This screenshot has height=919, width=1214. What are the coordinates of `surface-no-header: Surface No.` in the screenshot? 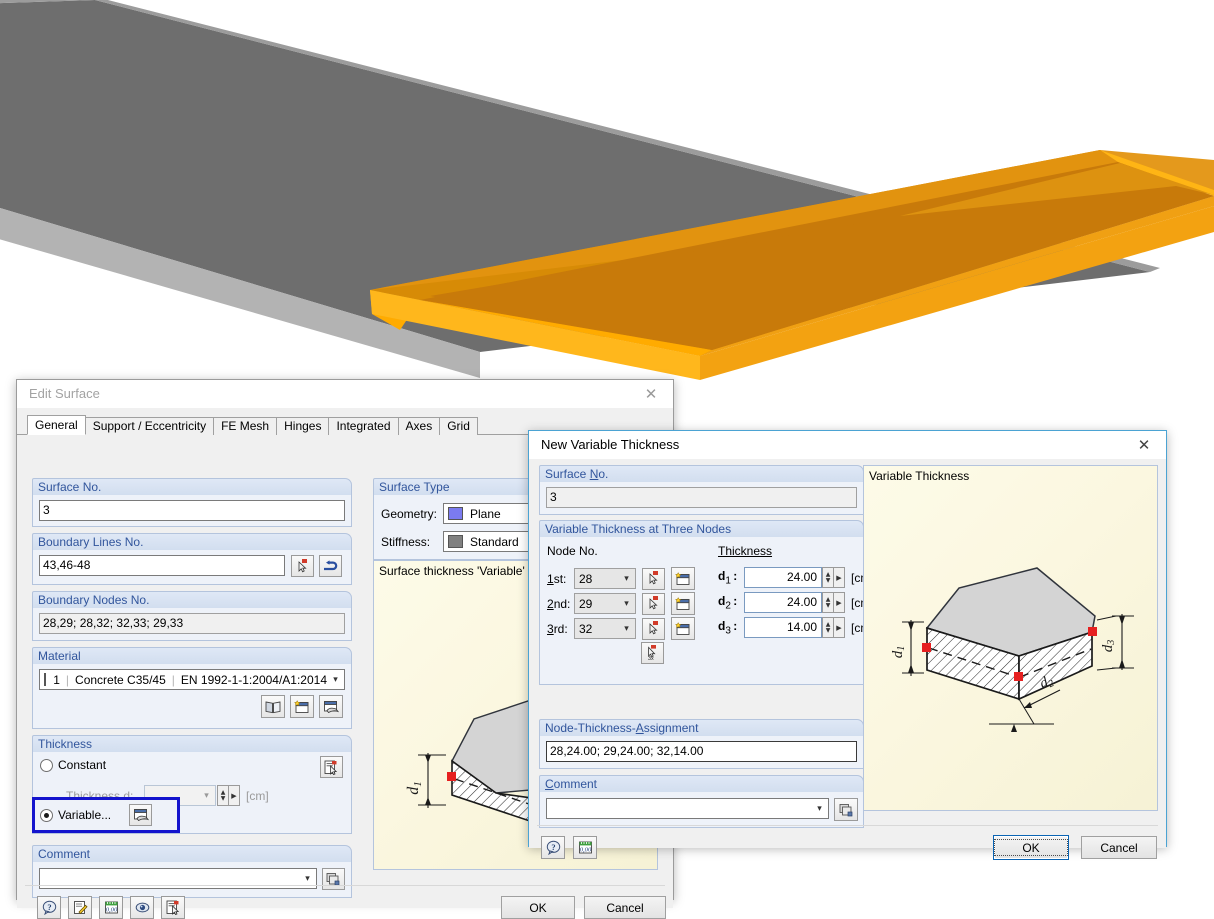 It's located at (192, 486).